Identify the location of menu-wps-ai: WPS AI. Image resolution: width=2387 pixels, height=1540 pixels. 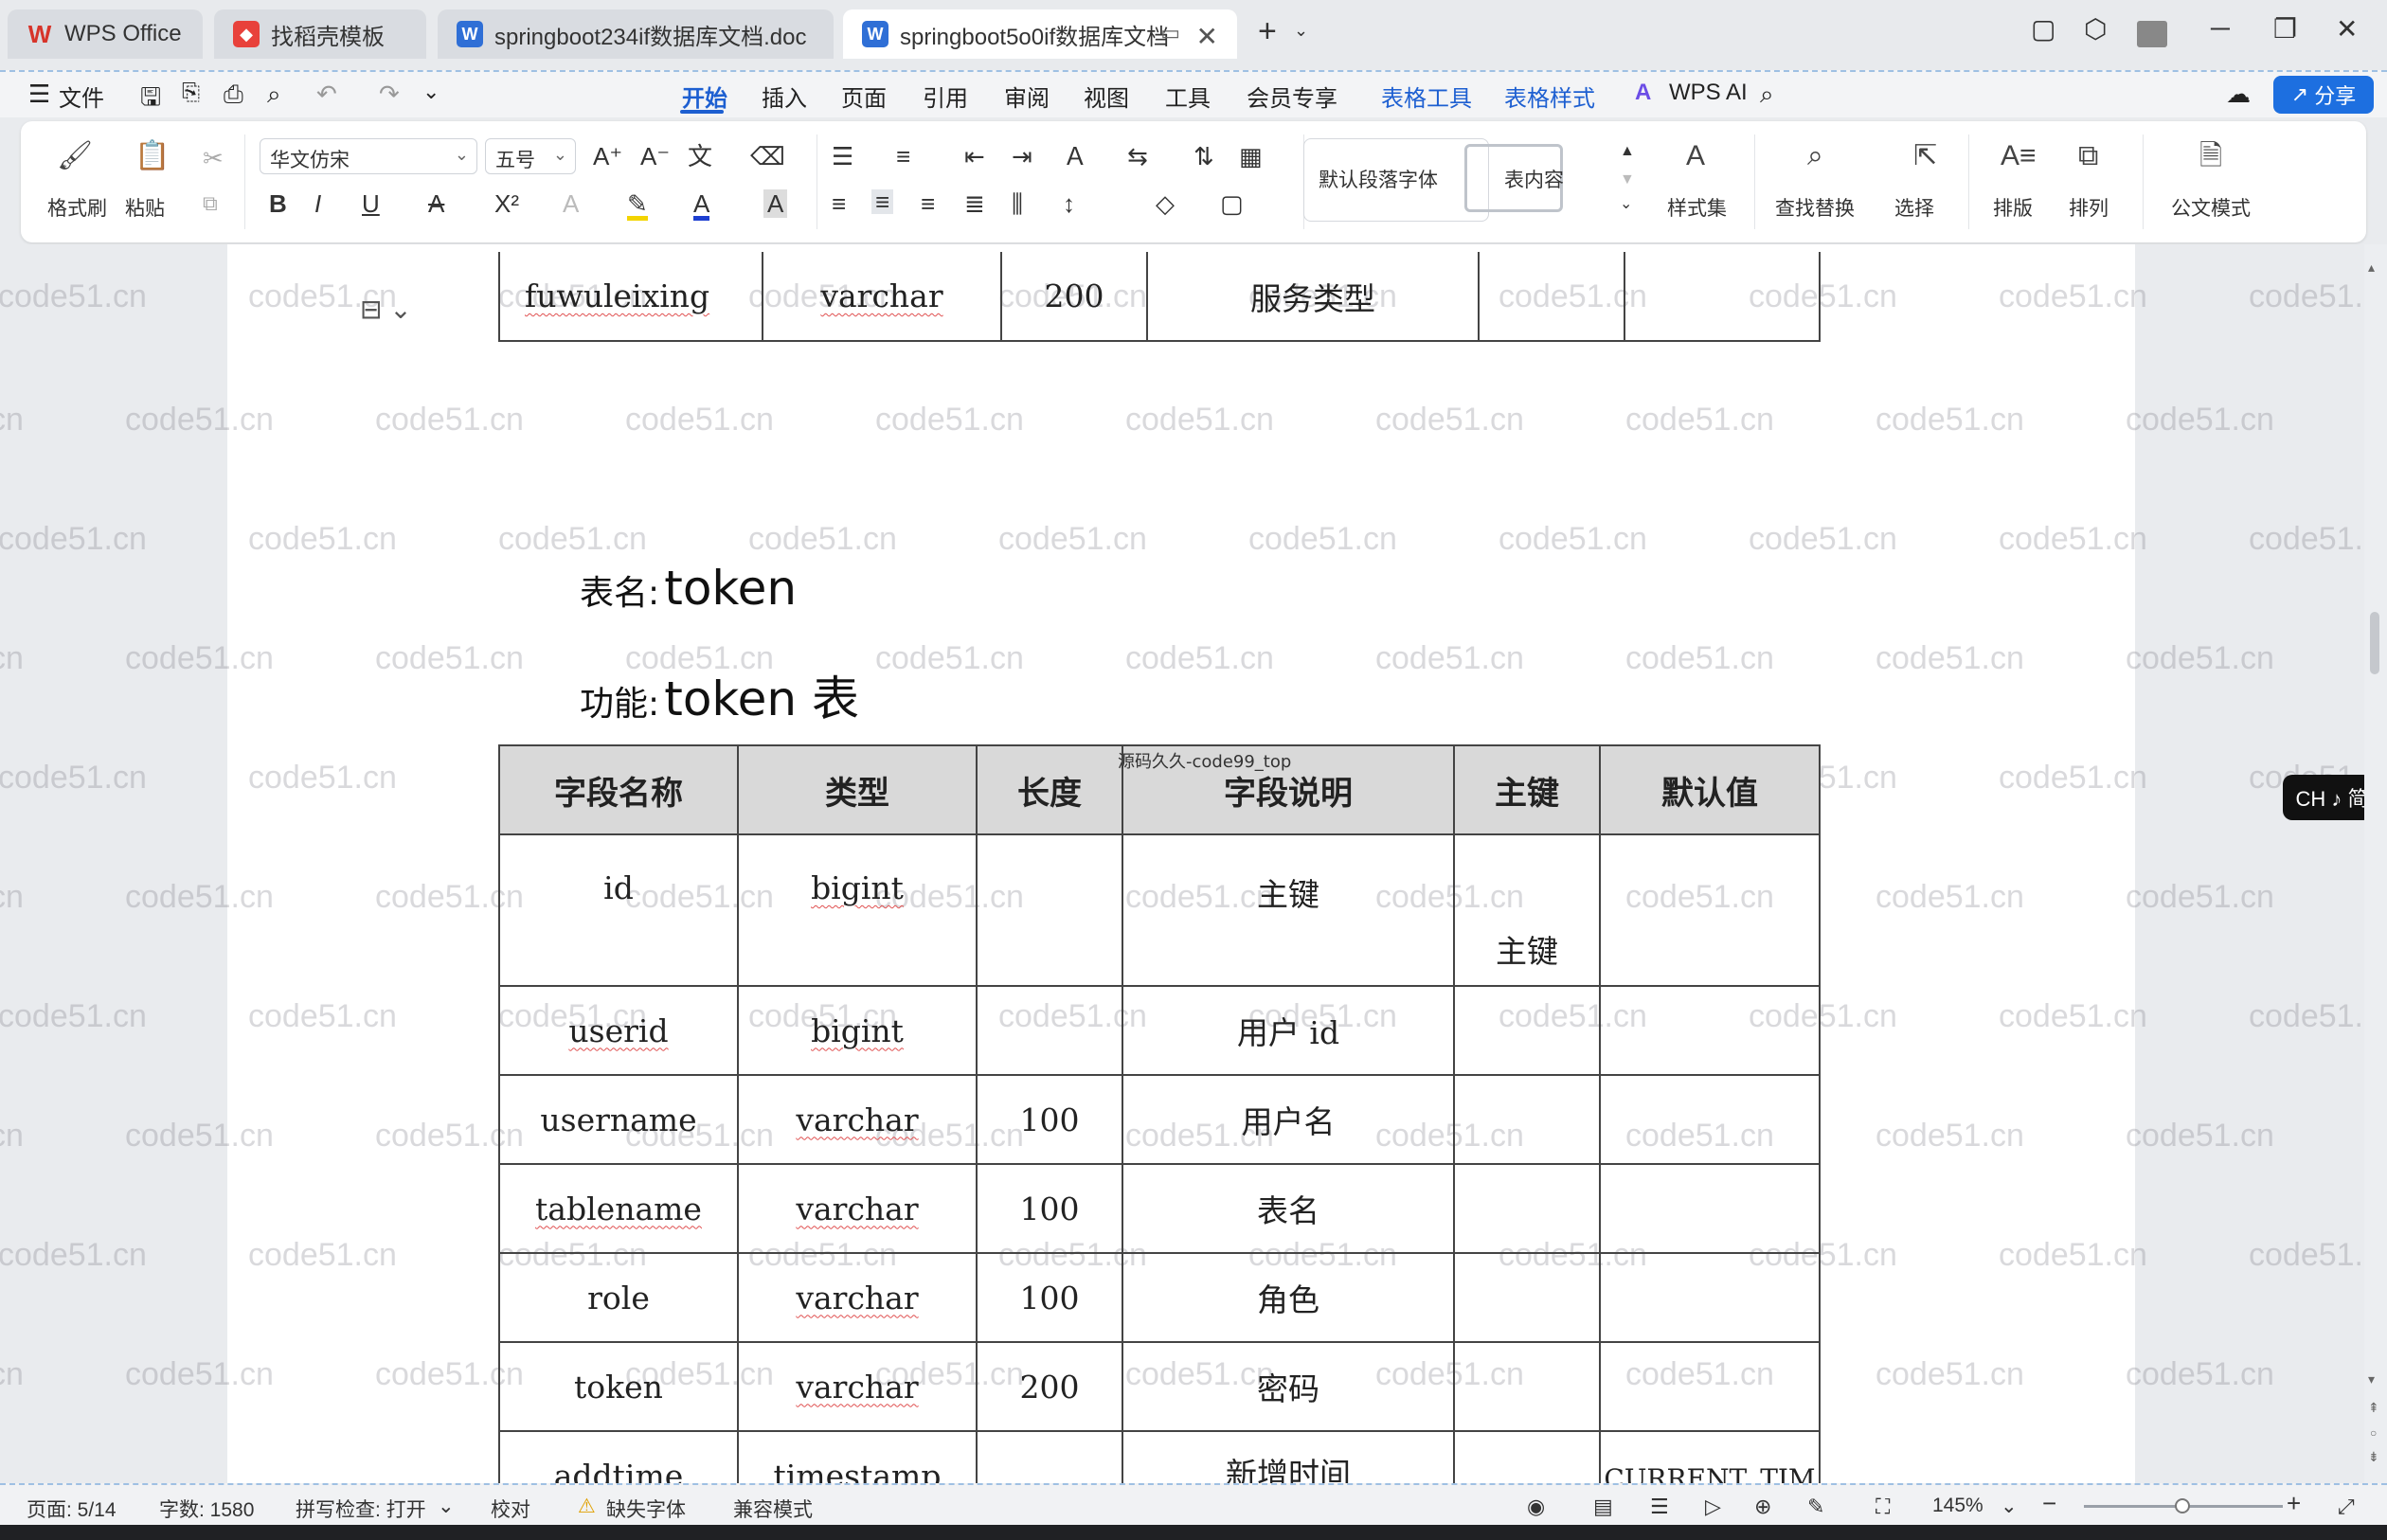
(1708, 93).